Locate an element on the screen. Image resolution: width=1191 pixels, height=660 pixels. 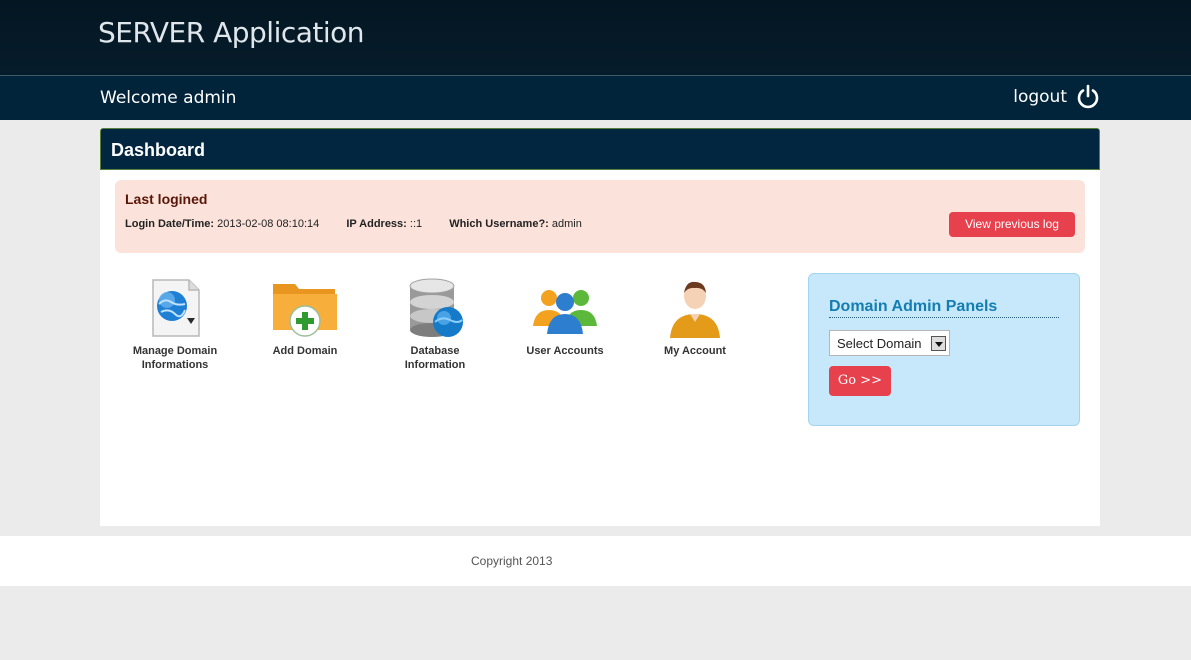
manage-domain-tile: Manage Domain Informations is located at coordinates (175, 325).